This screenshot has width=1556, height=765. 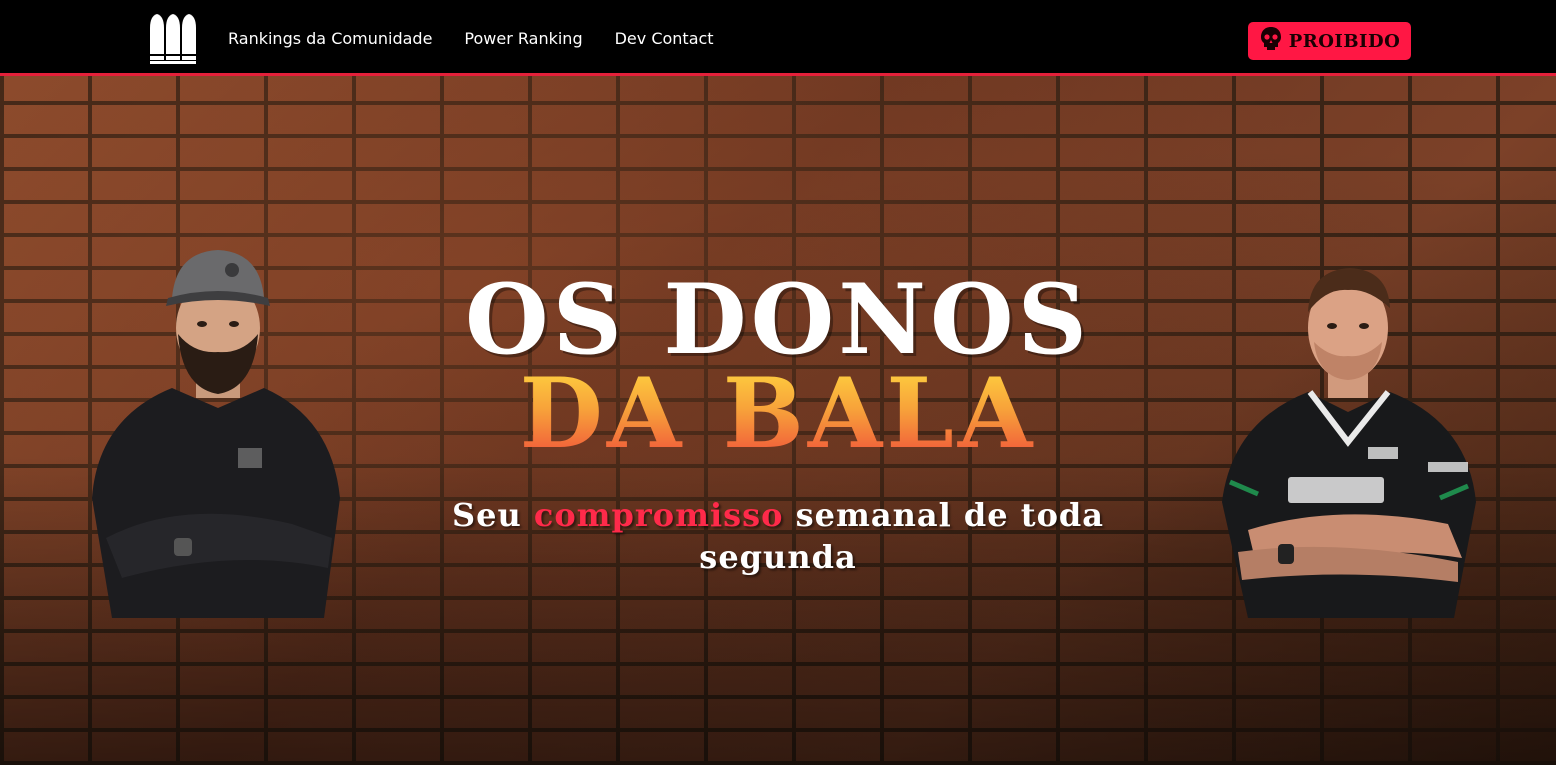 I want to click on subtitle-accent: compromisso, so click(x=658, y=515).